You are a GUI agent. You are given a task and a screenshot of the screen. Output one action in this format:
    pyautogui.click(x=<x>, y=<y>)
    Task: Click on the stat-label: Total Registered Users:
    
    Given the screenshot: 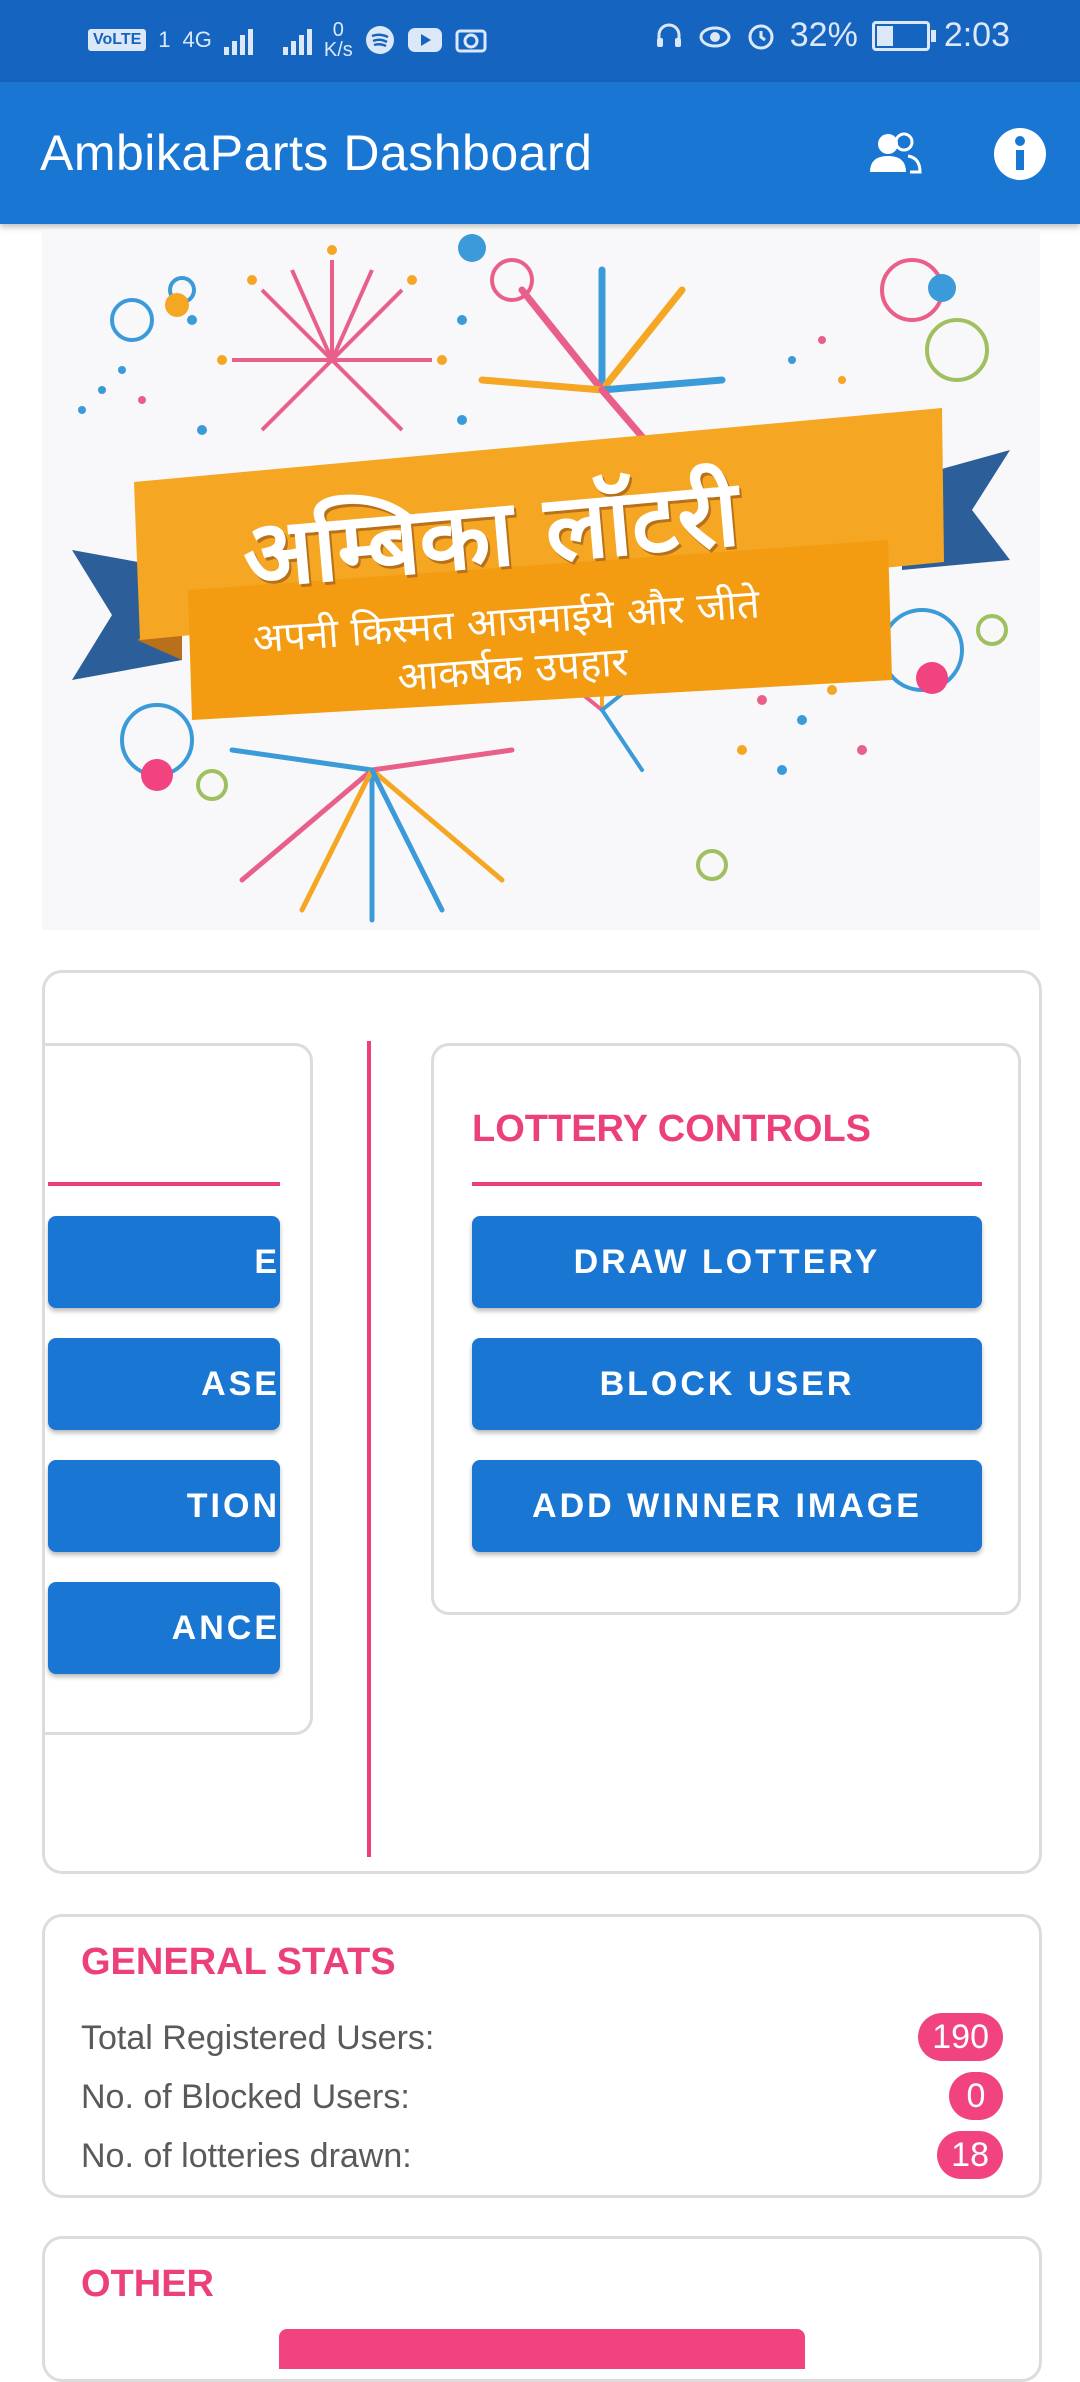 What is the action you would take?
    pyautogui.click(x=258, y=2038)
    